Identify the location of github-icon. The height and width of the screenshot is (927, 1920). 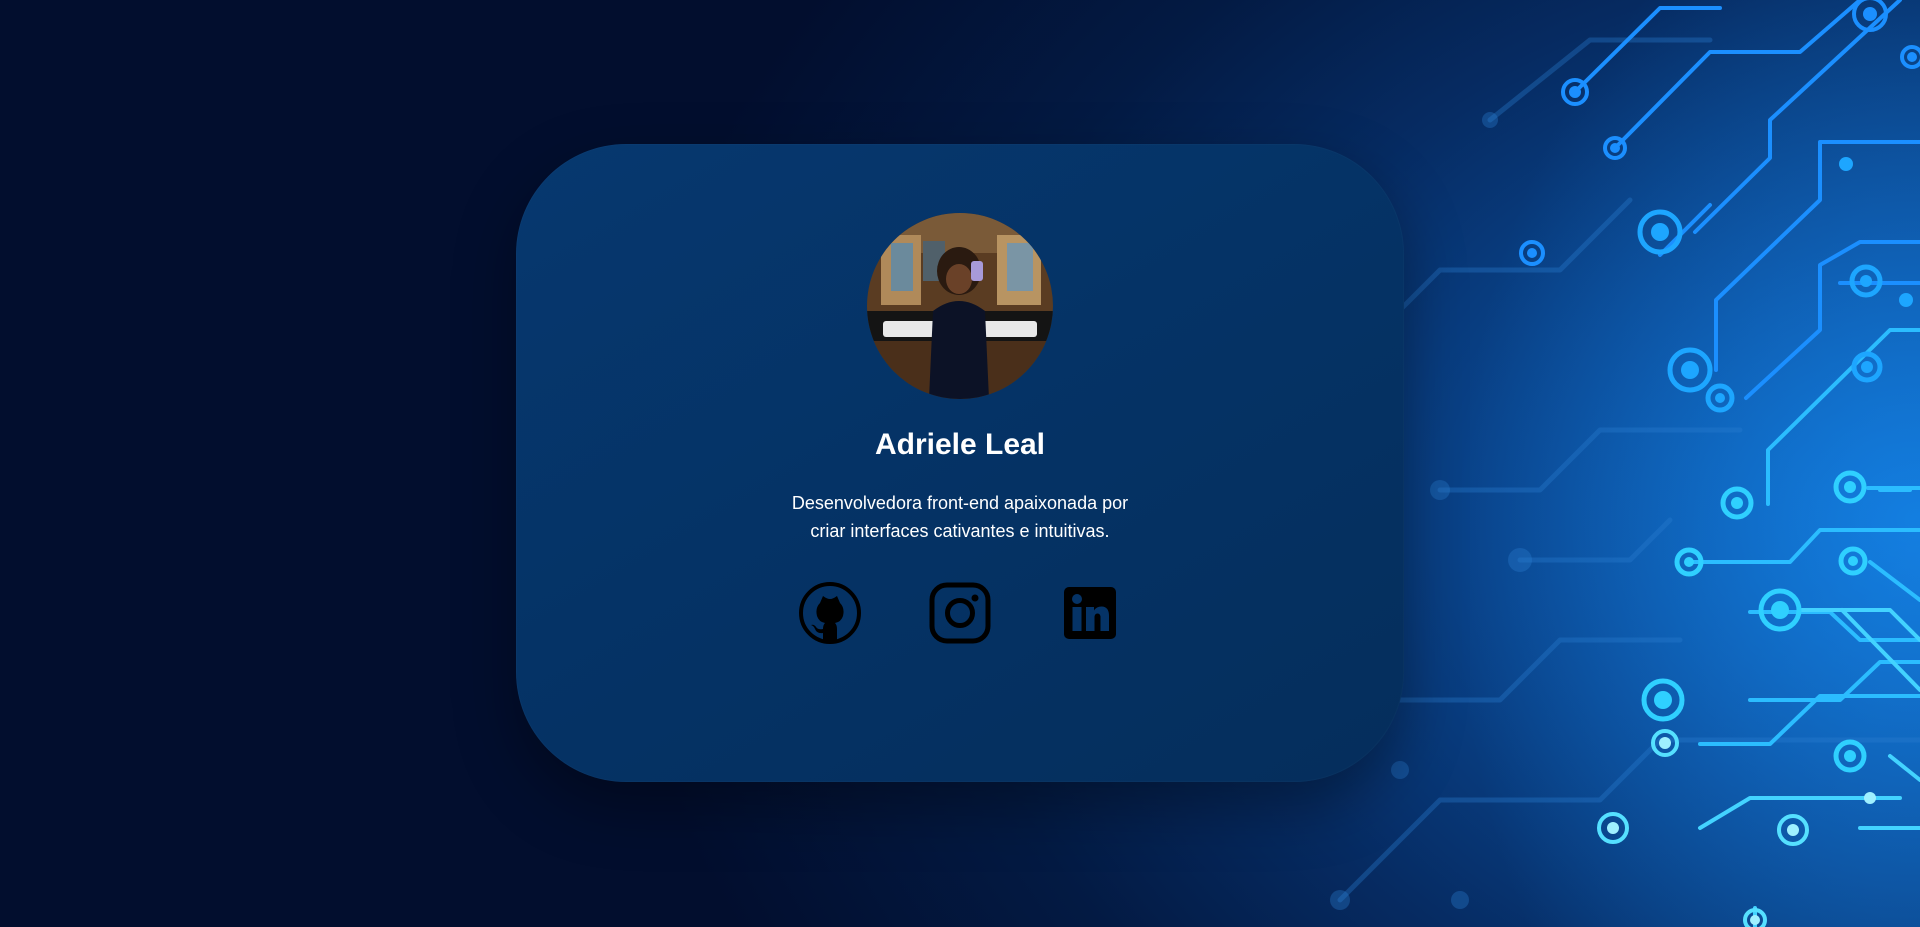
(830, 613).